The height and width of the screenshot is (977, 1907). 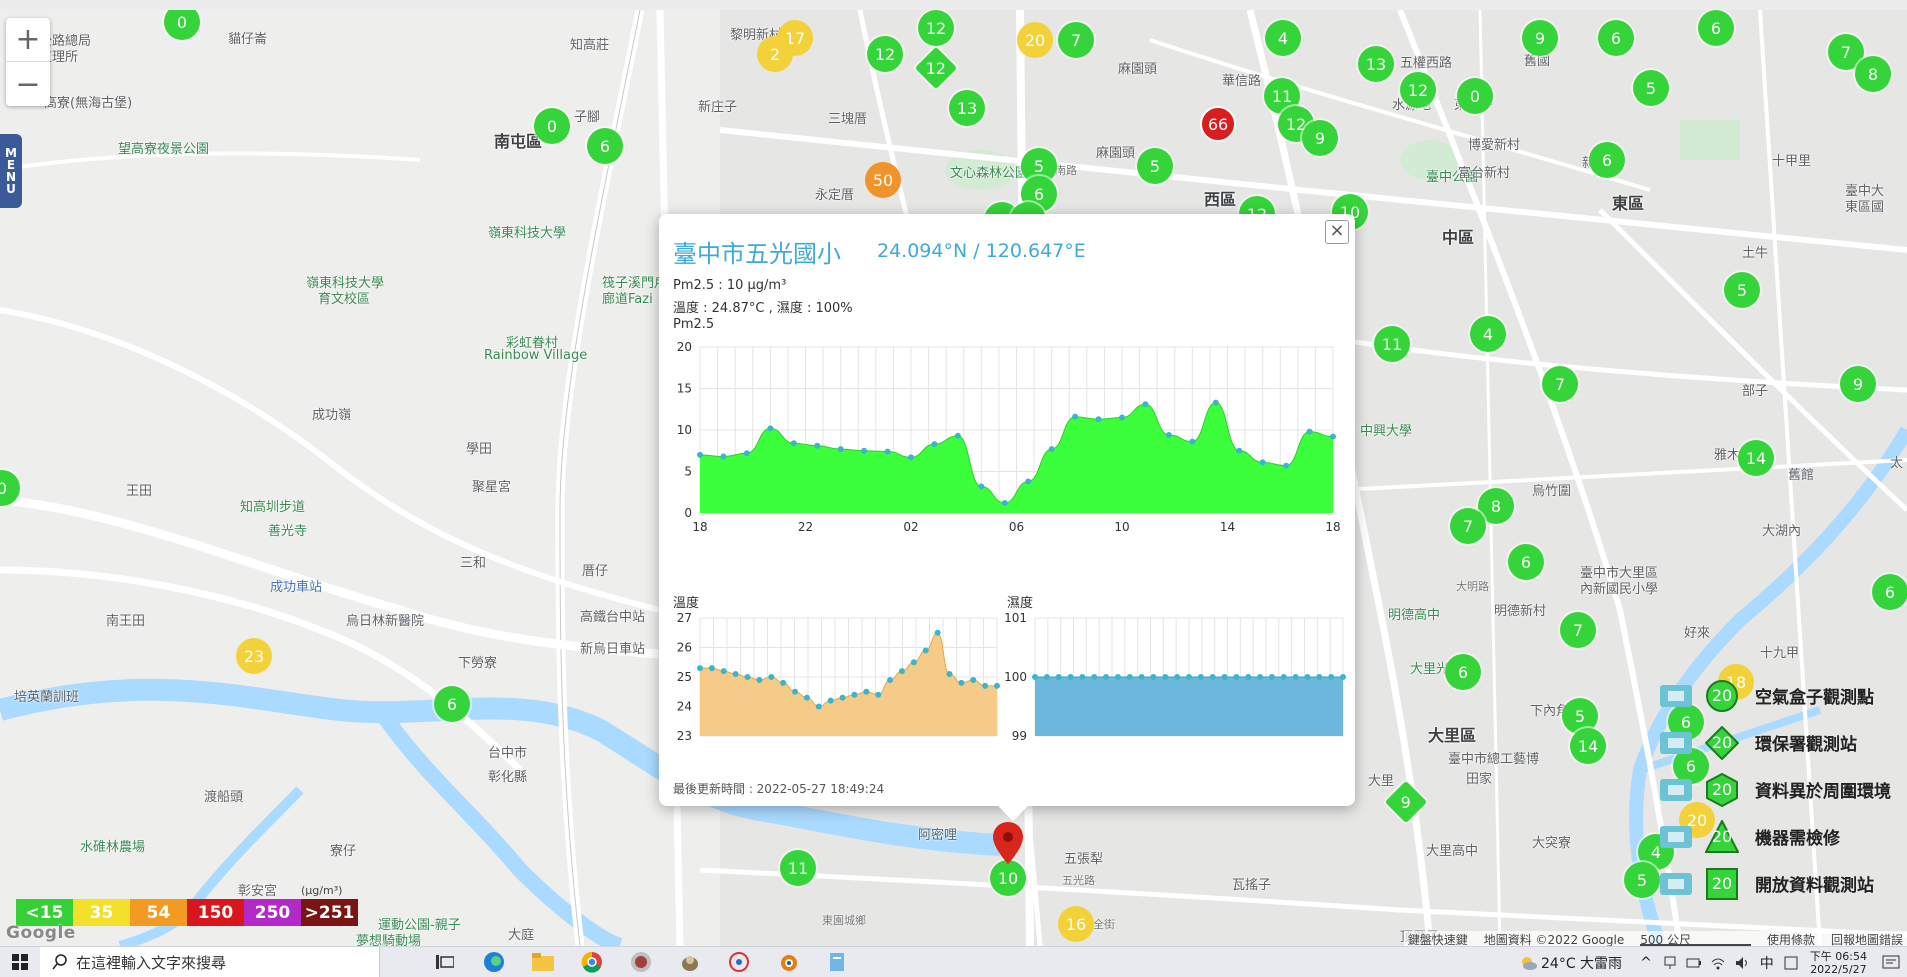 I want to click on airbox-marker: 10, so click(x=1008, y=878).